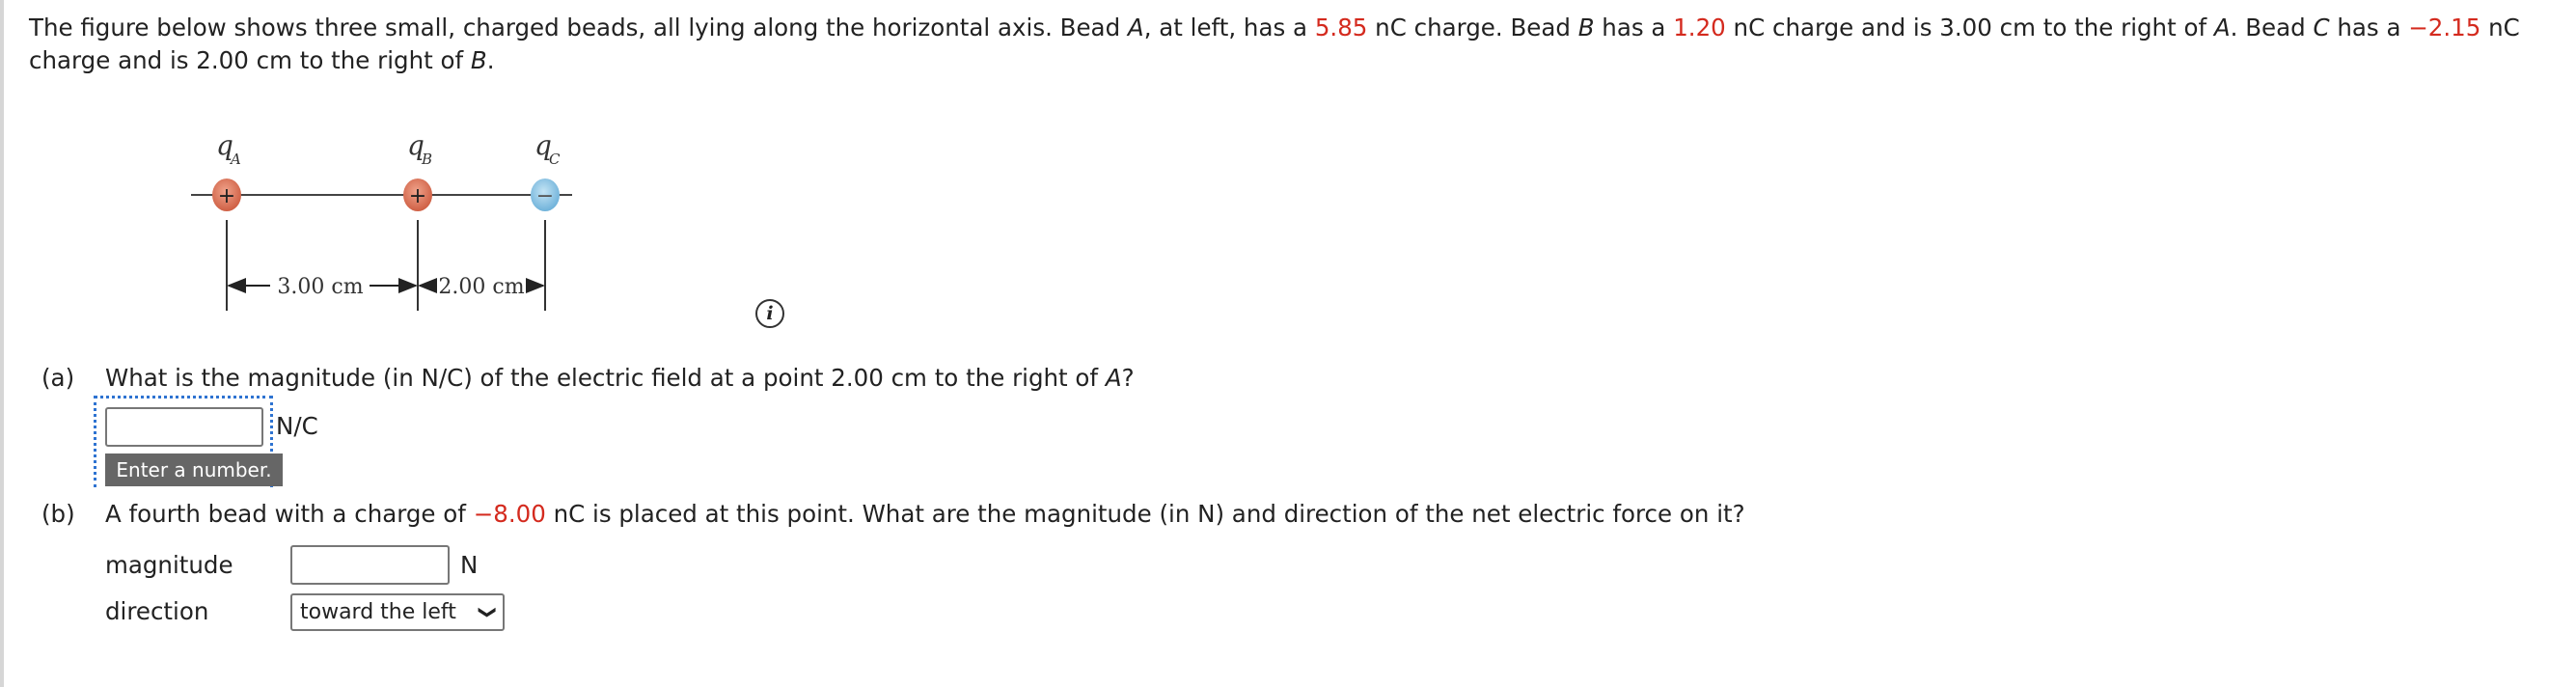 This screenshot has width=2576, height=687. I want to click on text: , at left, has a, so click(1229, 27).